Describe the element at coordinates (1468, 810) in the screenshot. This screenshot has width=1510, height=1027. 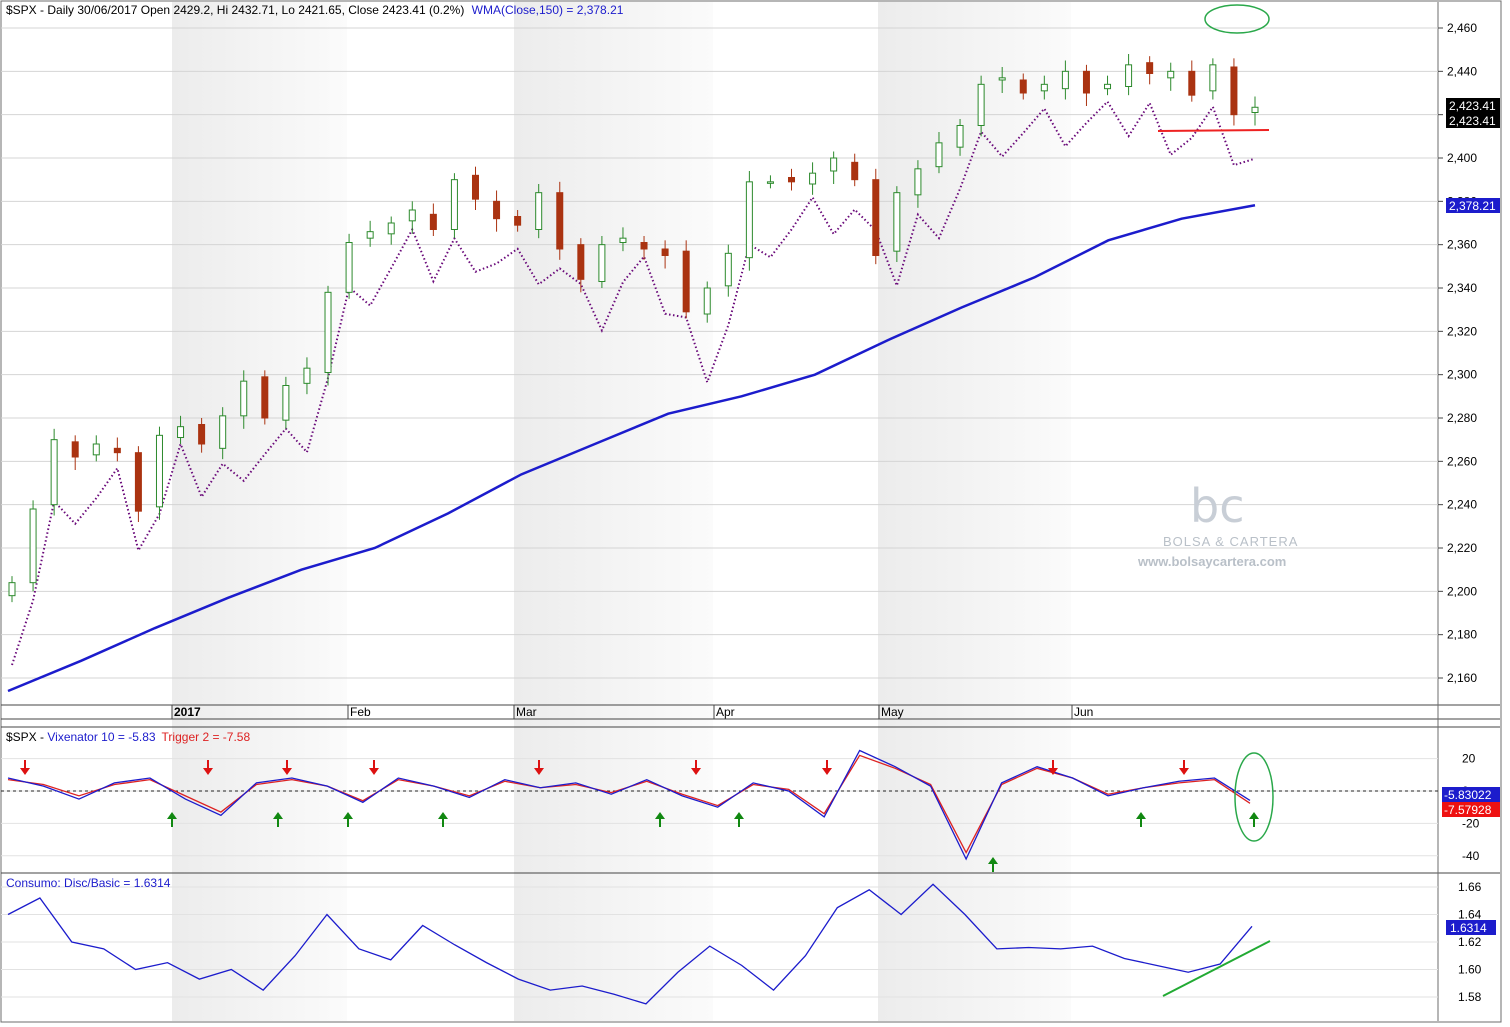
I see `trigger-label: -7.57928` at that location.